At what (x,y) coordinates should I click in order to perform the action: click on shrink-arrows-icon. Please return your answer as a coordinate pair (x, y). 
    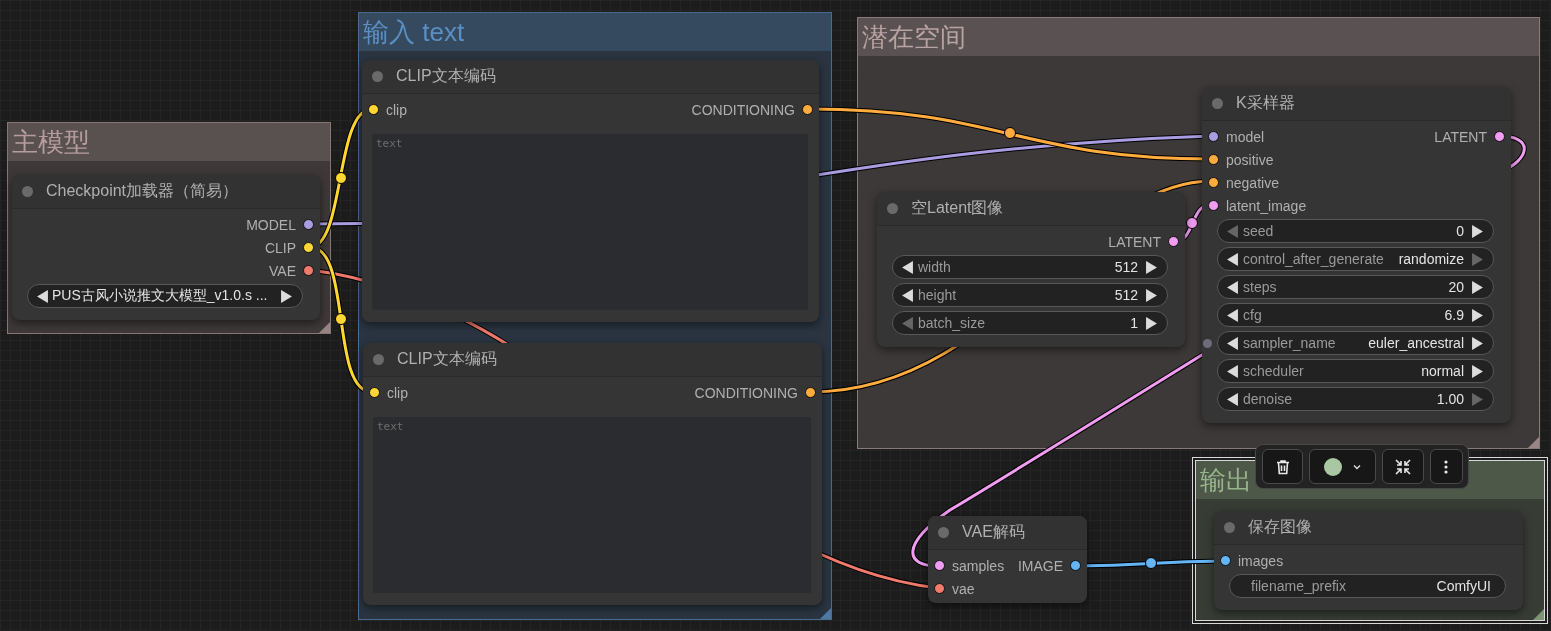
    Looking at the image, I should click on (1402, 466).